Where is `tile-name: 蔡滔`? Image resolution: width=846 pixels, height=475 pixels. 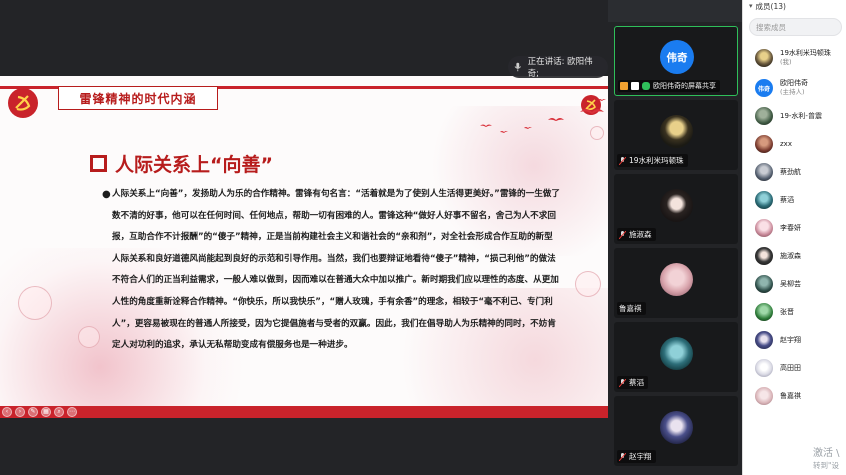
tile-name: 蔡滔 is located at coordinates (636, 382).